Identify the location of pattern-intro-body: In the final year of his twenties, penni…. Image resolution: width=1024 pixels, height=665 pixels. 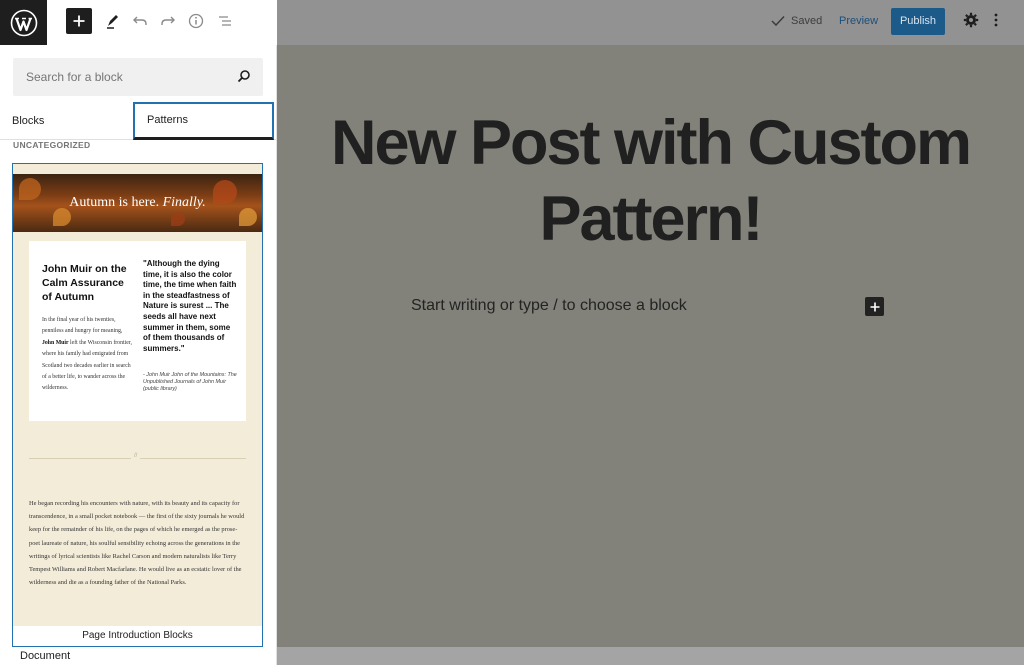
(88, 355).